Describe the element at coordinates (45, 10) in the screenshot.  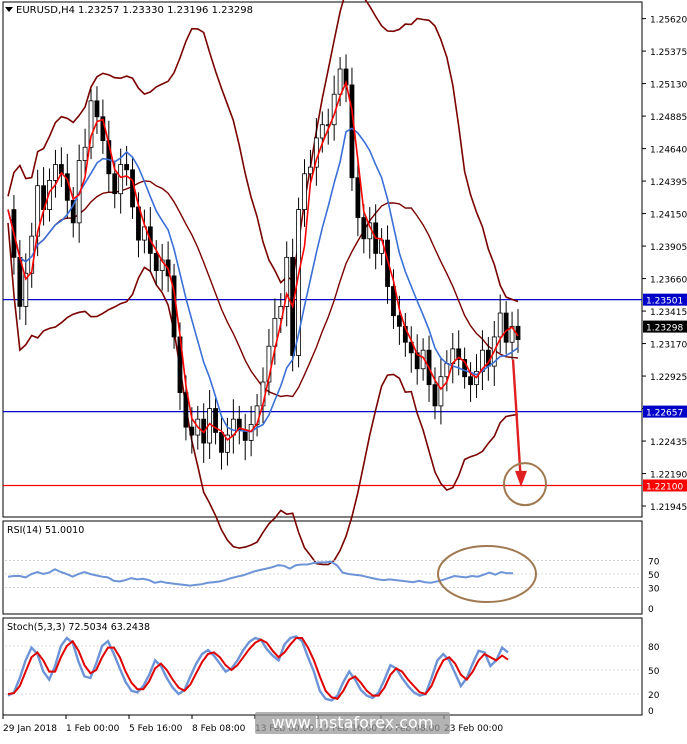
I see `symbol-timeframe: EURUSD,H4` at that location.